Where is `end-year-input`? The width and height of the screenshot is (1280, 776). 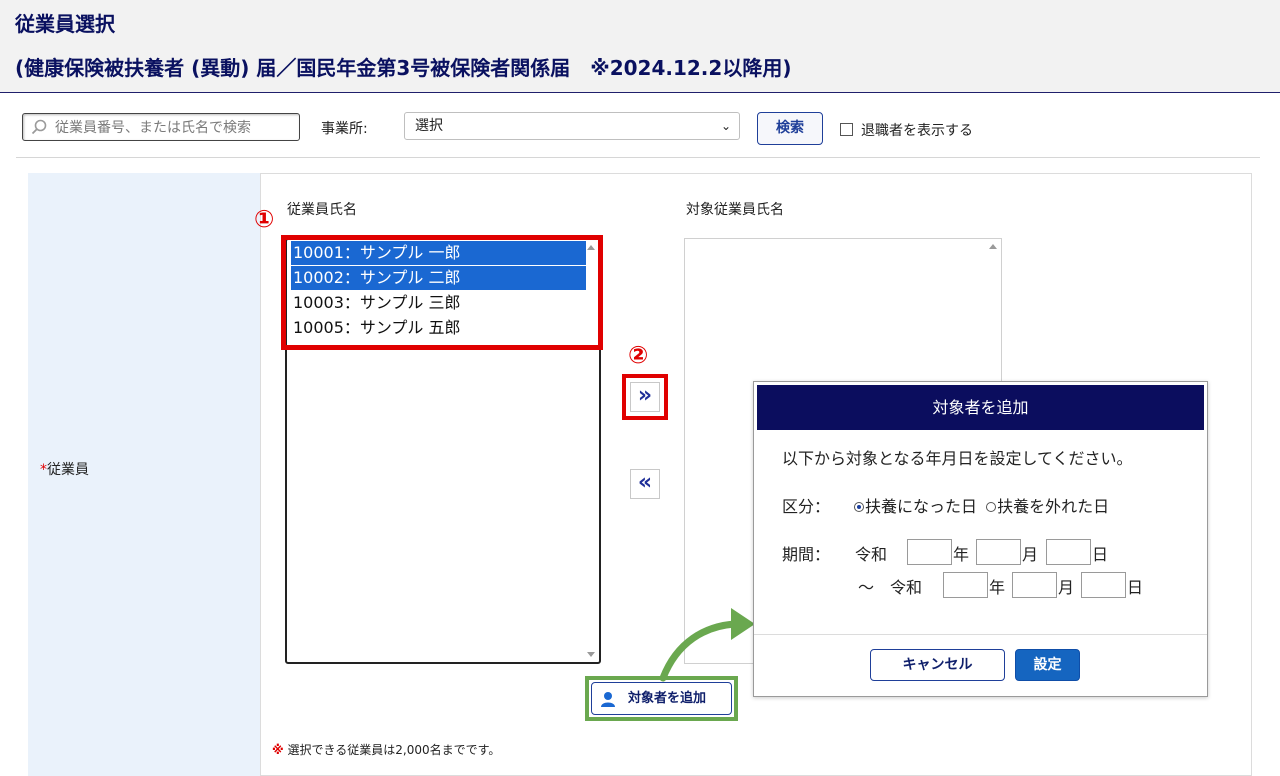
end-year-input is located at coordinates (965, 585).